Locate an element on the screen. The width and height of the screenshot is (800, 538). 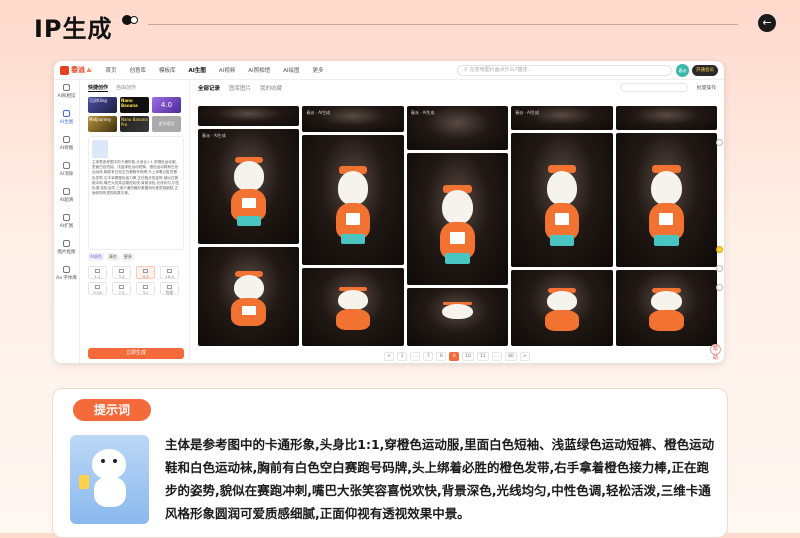
sidebar-item-label: AI消除 is located at coordinates (66, 174).